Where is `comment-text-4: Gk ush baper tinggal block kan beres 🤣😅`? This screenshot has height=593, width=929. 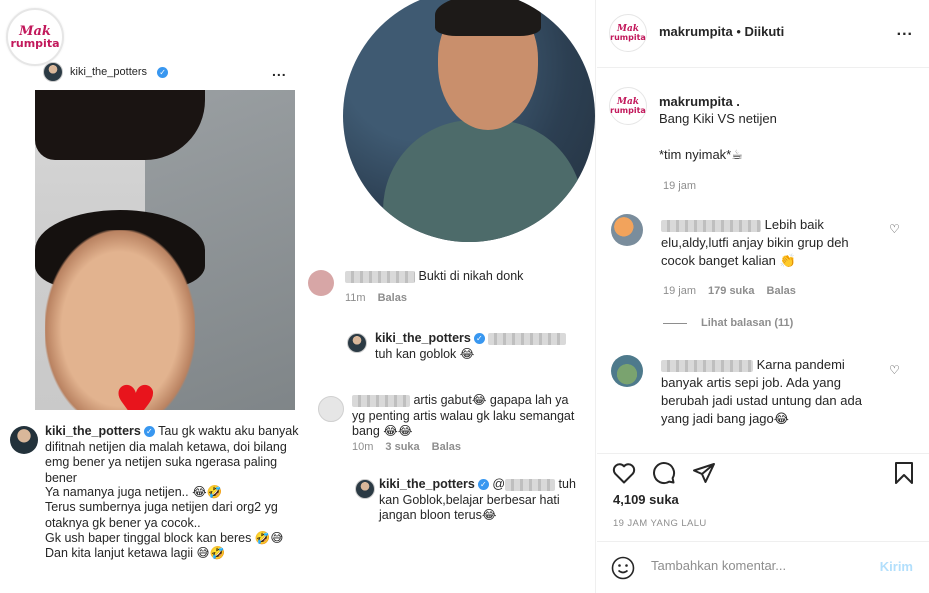
comment-text-4: Gk ush baper tinggal block kan beres 🤣😅 is located at coordinates (164, 538).